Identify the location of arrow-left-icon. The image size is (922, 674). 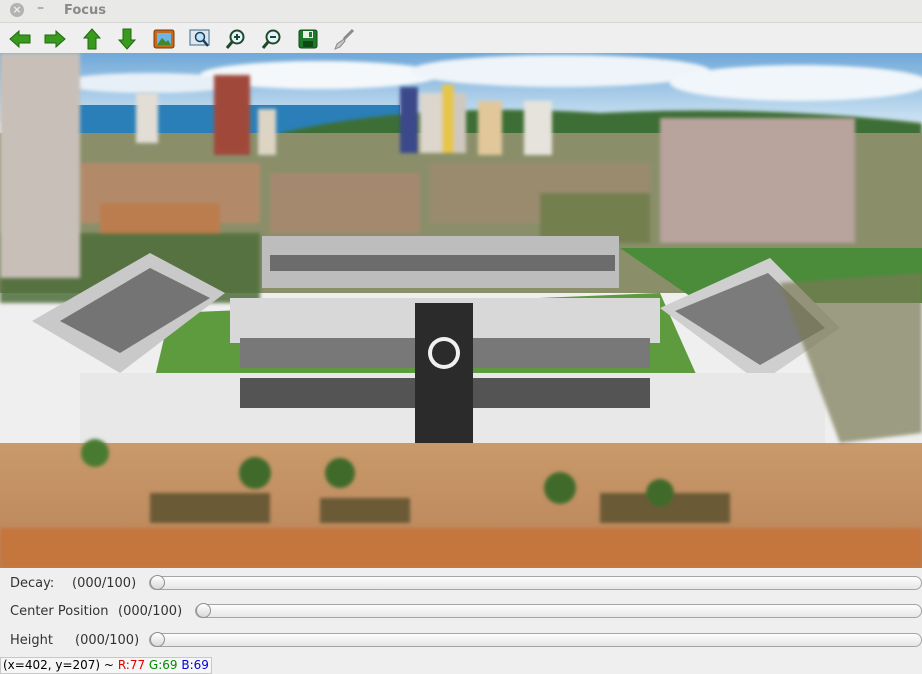
(20, 39).